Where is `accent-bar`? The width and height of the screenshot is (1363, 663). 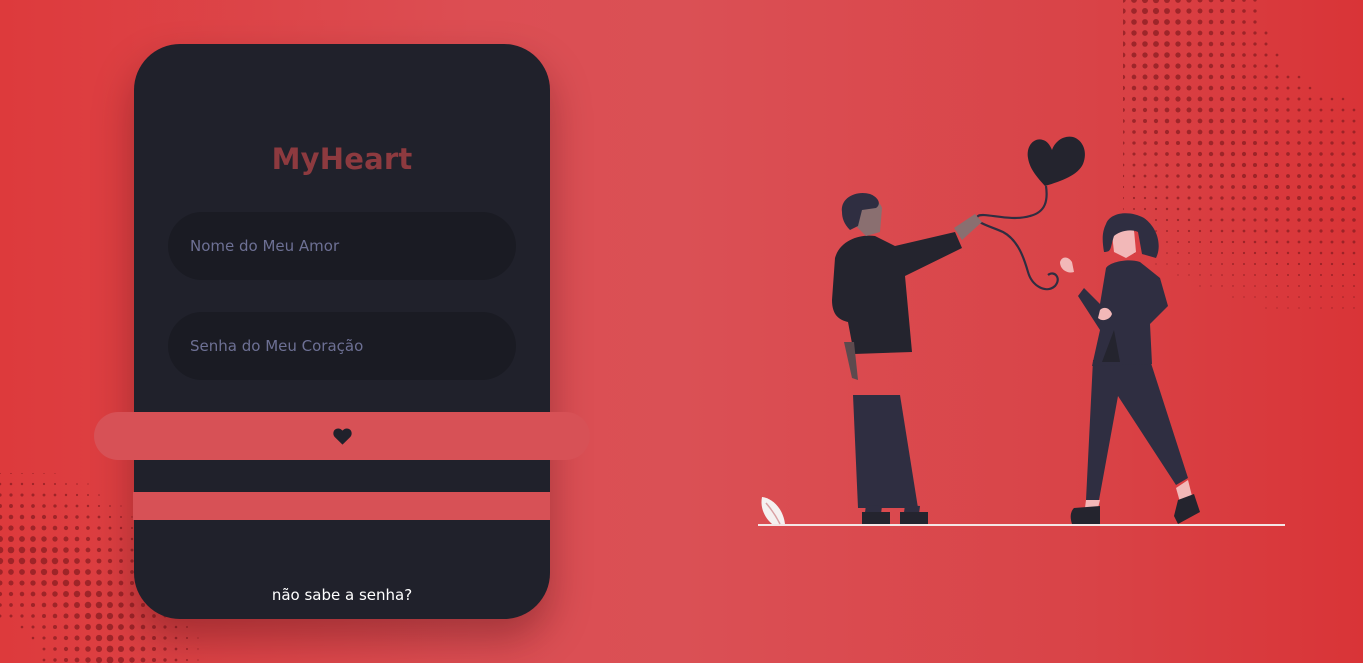
accent-bar is located at coordinates (341, 506).